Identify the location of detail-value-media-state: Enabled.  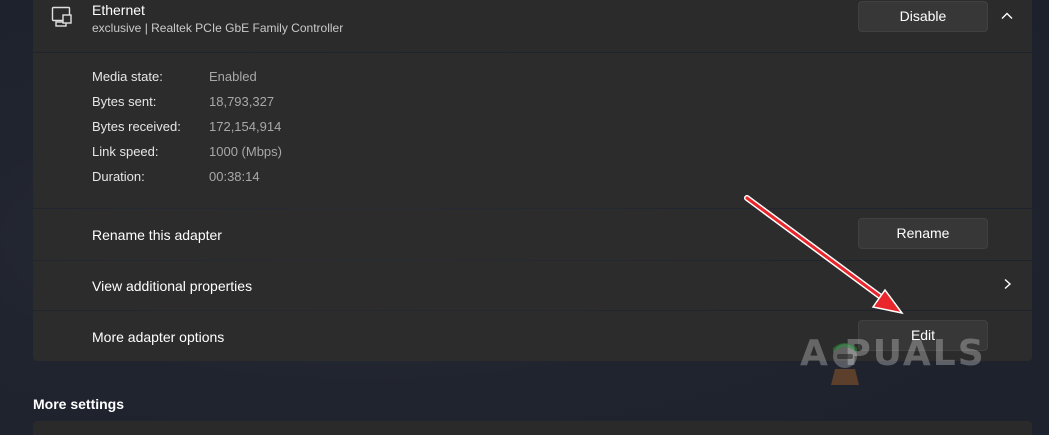
(233, 76).